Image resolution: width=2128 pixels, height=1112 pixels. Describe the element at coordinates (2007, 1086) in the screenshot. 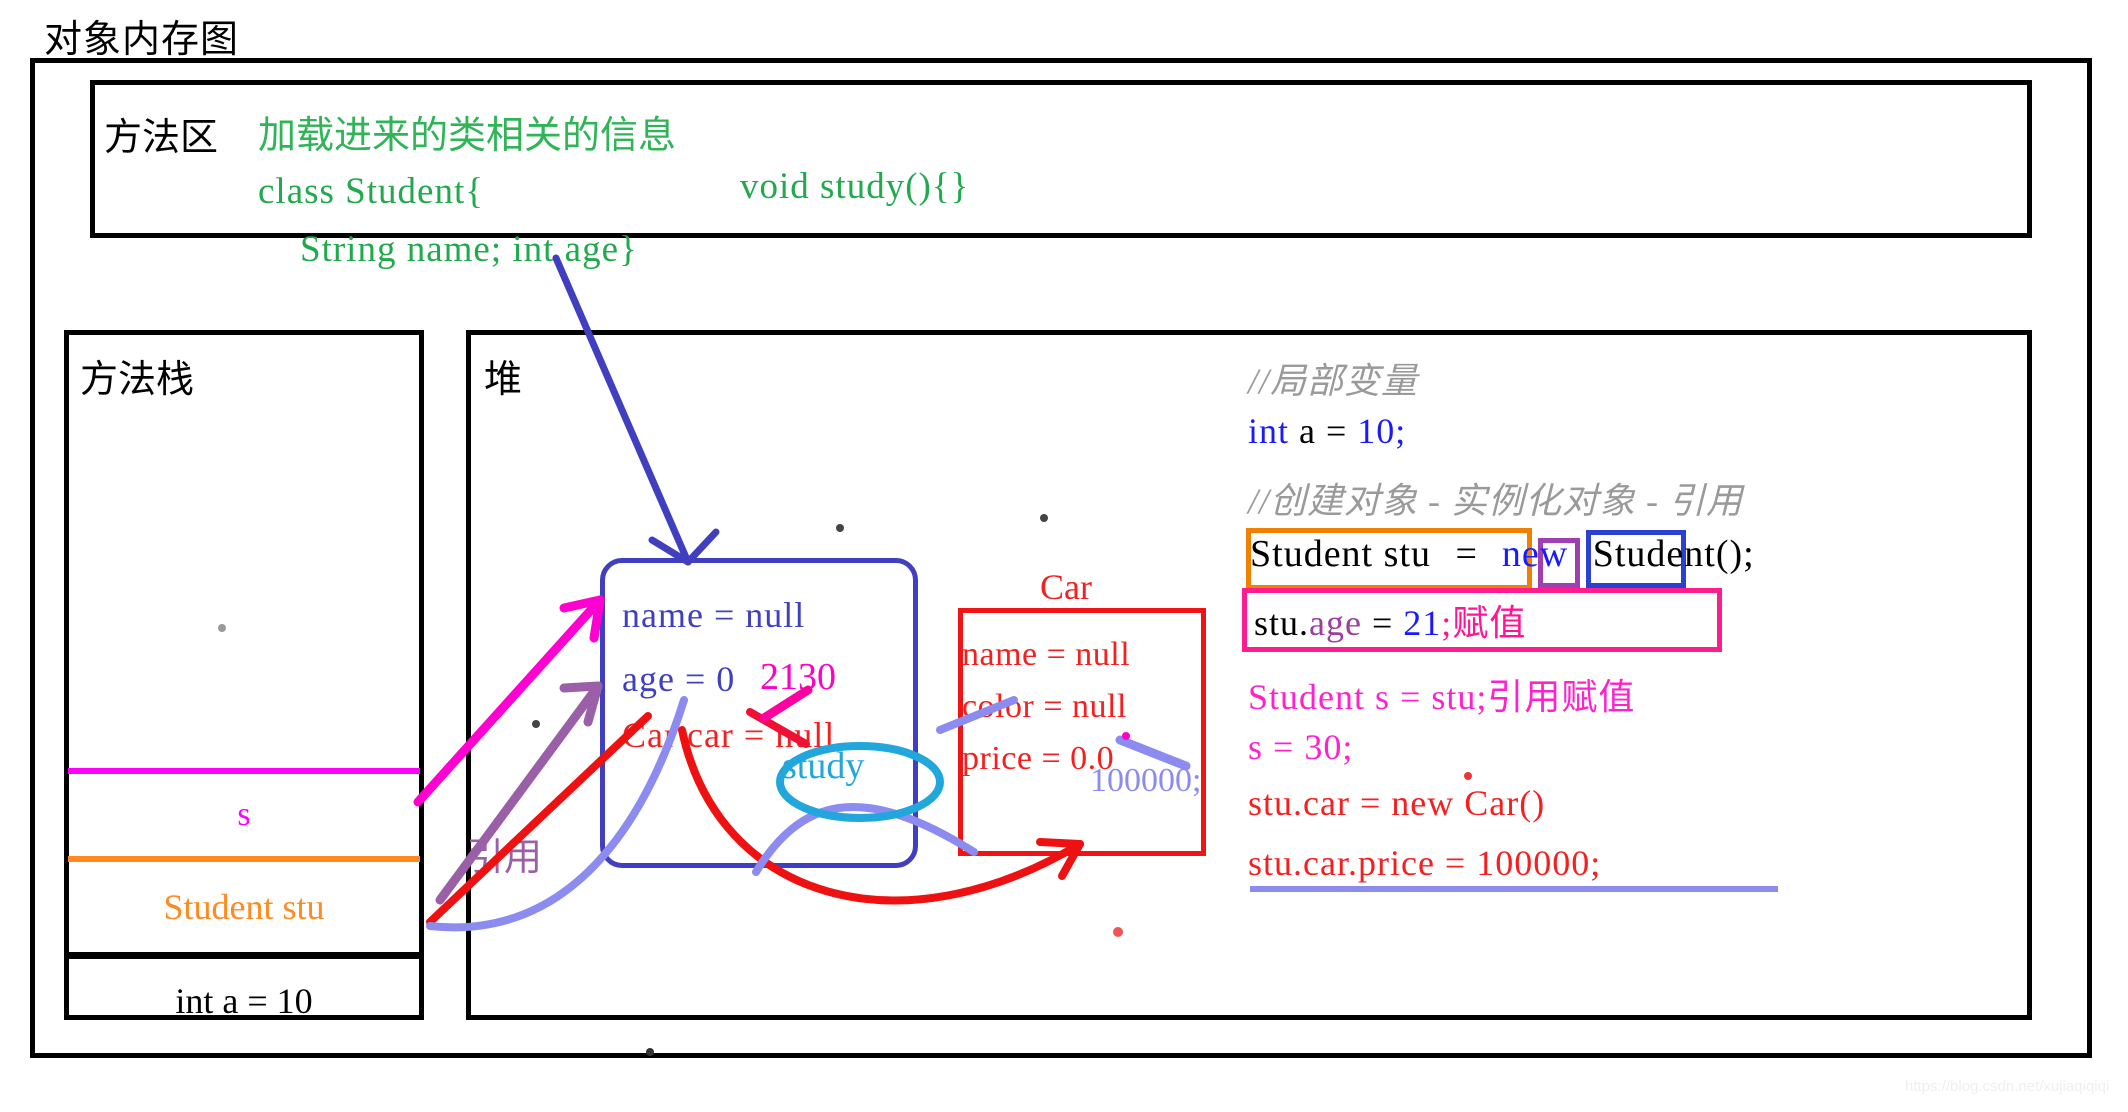

I see `watermark: https://blog.csdn.net/xujiaqiqiqi` at that location.